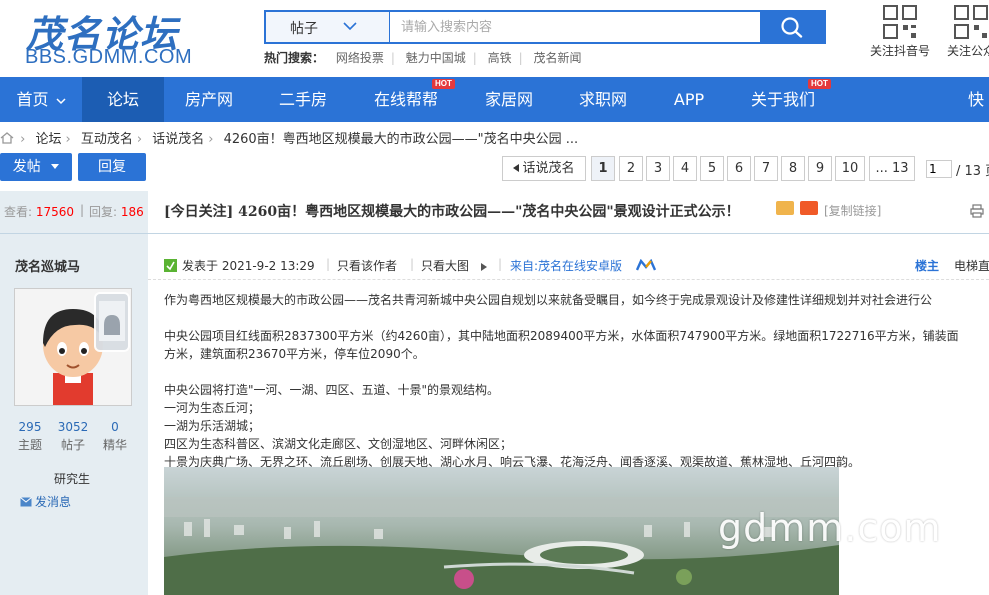 The width and height of the screenshot is (989, 595). I want to click on nav-item-about: 关于我们 HOT, so click(783, 99).